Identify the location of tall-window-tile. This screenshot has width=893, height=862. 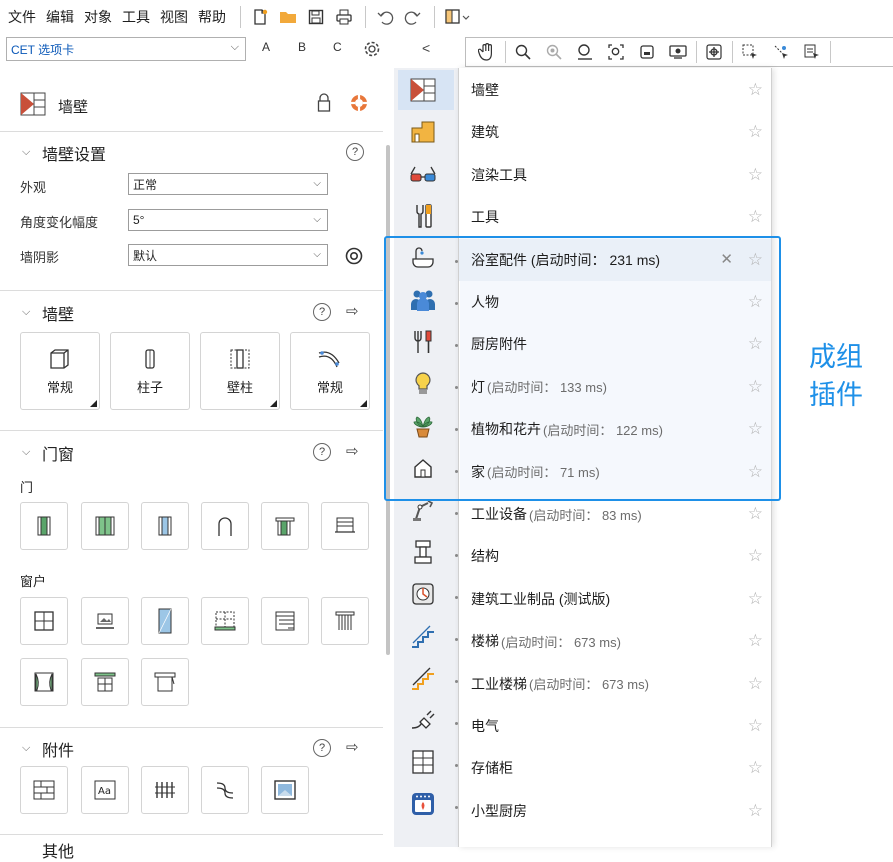
(165, 621).